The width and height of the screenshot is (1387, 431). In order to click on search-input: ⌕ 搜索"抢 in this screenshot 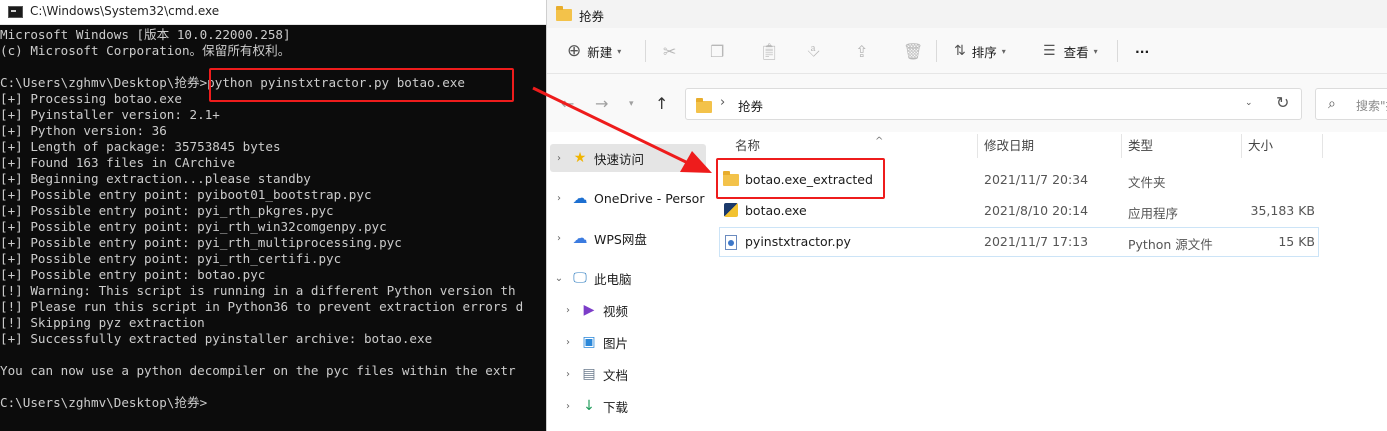, I will do `click(1351, 104)`.